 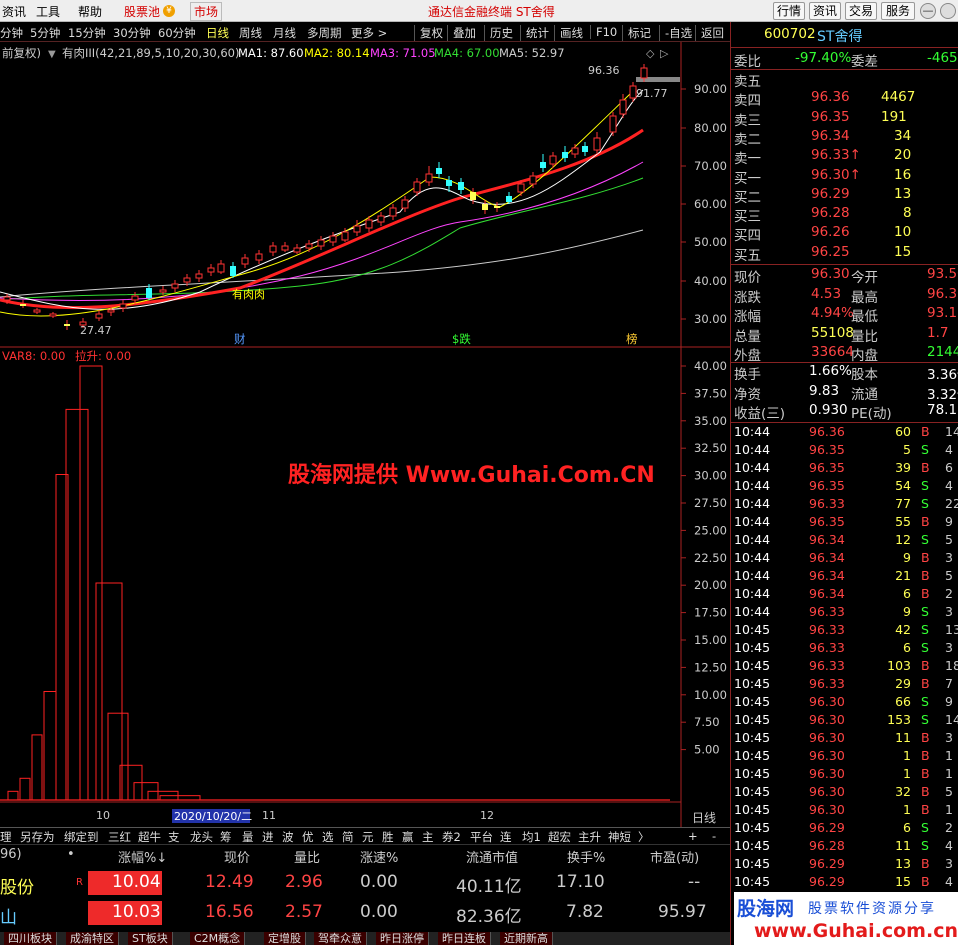 What do you see at coordinates (45, 33) in the screenshot?
I see `tf-5min: 5分钟` at bounding box center [45, 33].